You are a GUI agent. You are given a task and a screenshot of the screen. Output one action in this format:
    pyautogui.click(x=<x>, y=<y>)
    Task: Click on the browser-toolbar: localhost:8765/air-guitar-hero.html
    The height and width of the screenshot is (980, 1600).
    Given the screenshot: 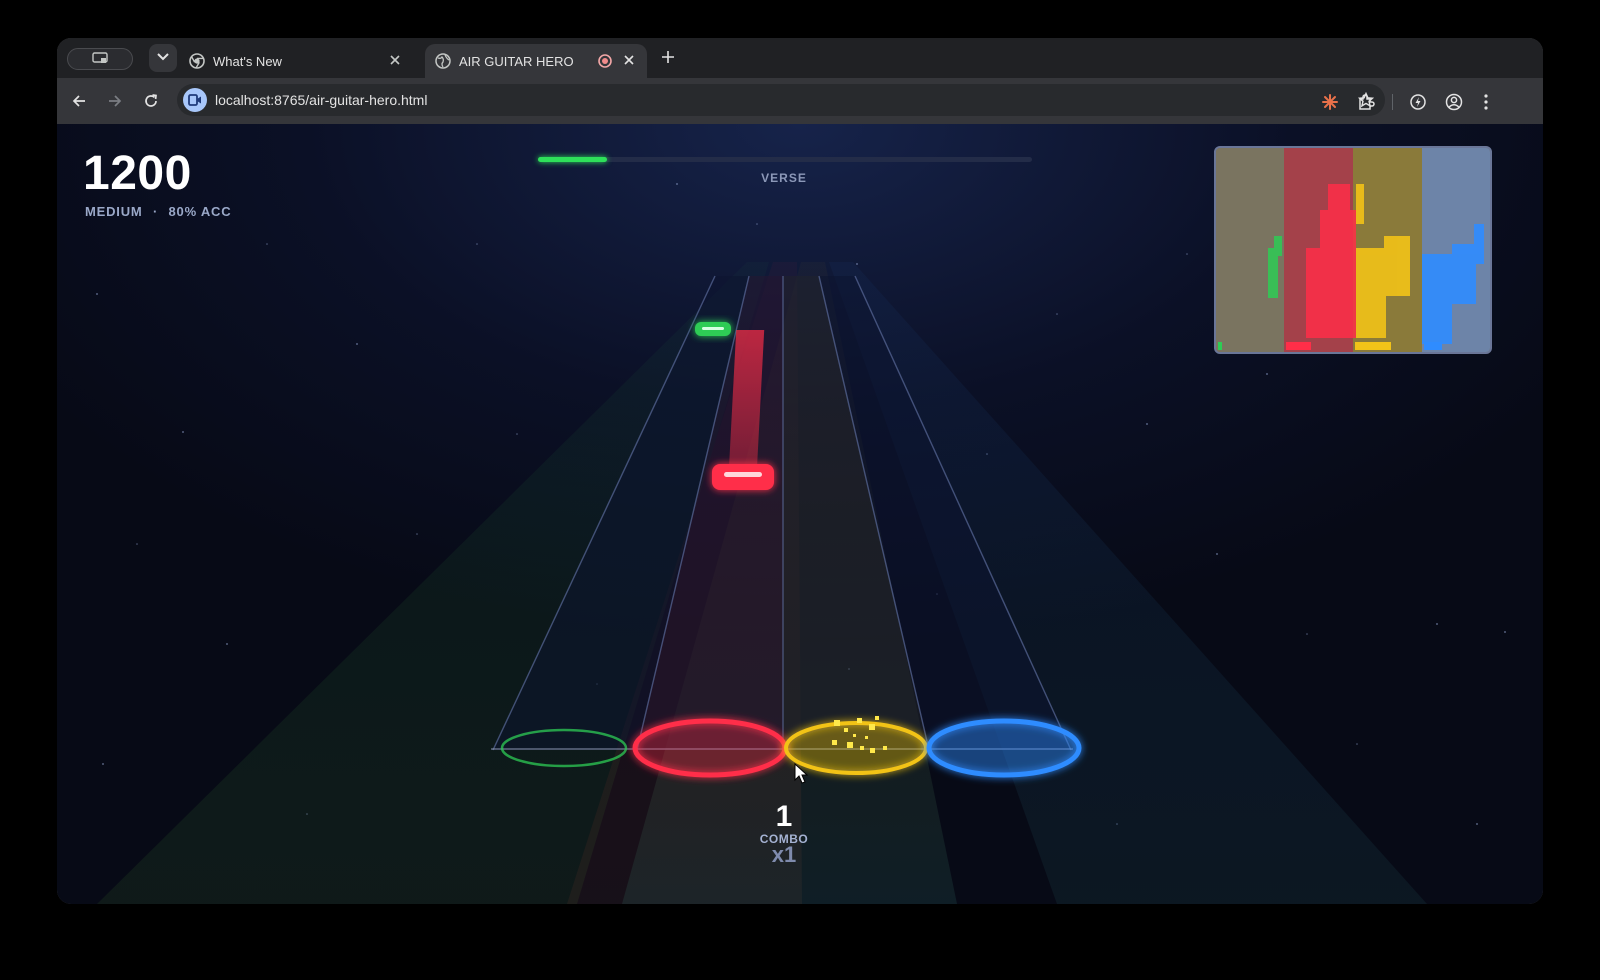 What is the action you would take?
    pyautogui.click(x=800, y=101)
    